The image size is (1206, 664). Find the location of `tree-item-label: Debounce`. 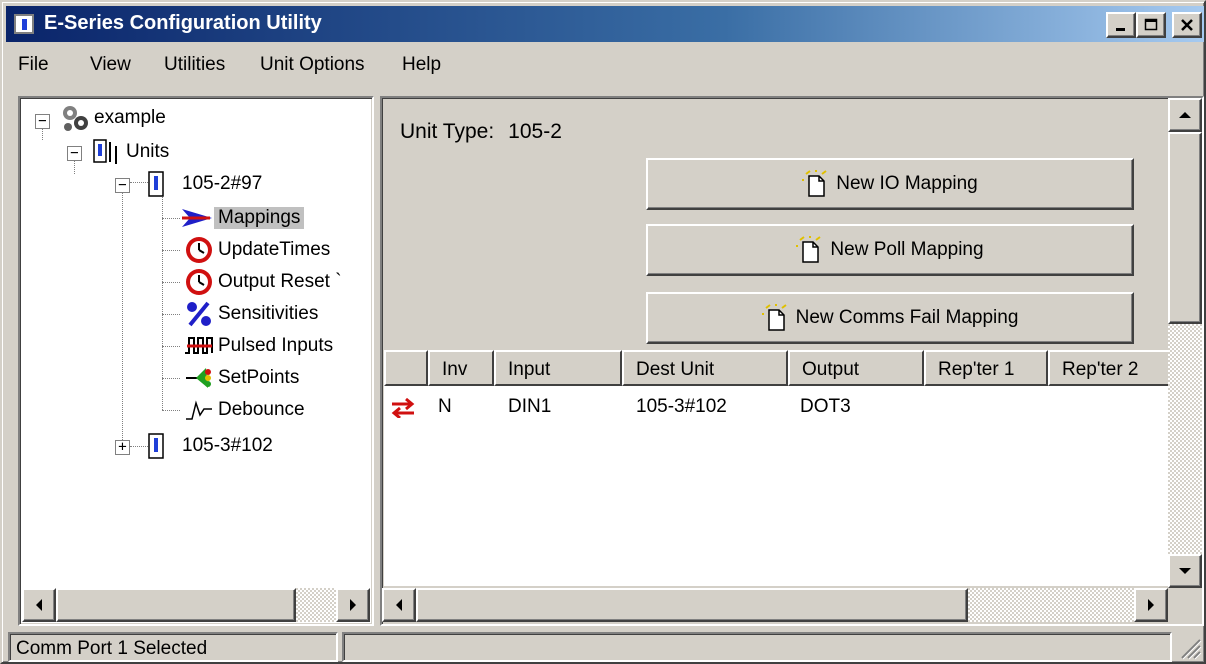

tree-item-label: Debounce is located at coordinates (261, 409).